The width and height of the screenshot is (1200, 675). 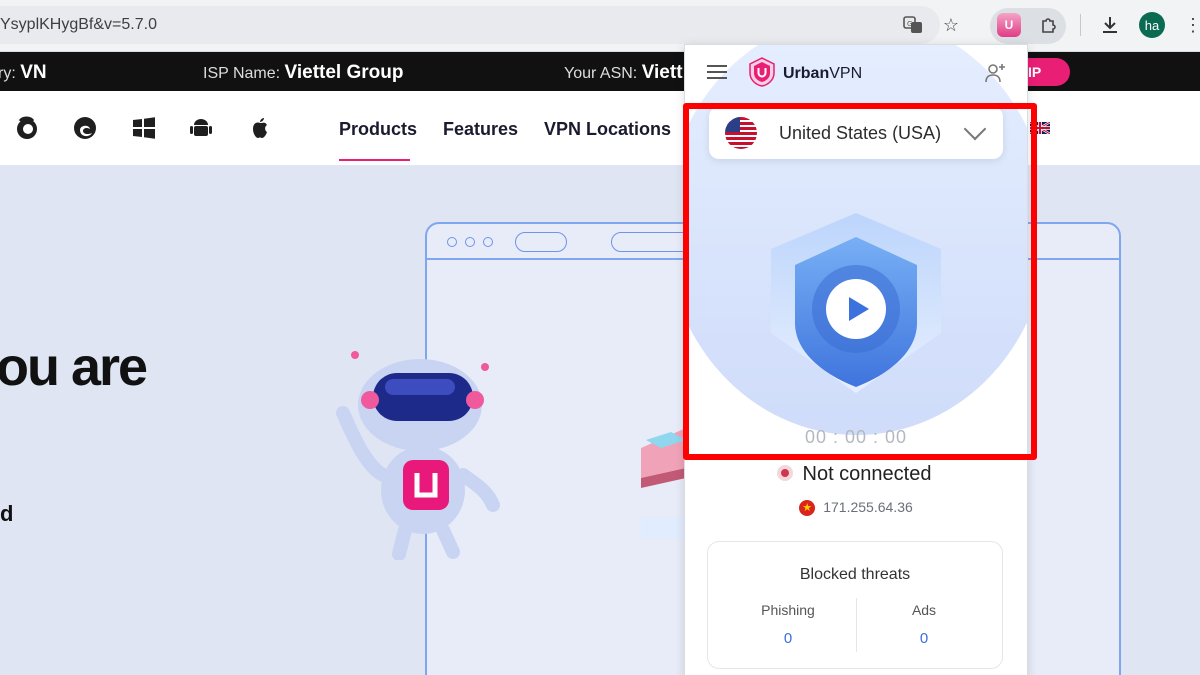 I want to click on country-info: ry: VN, so click(x=23, y=72).